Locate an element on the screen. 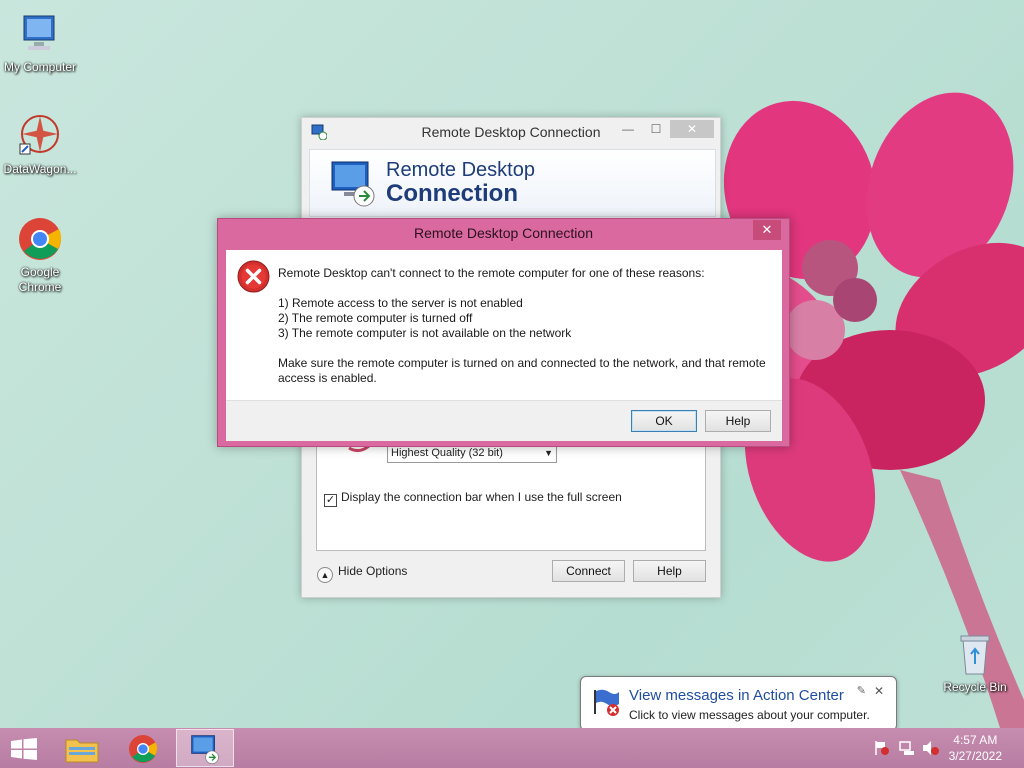 Image resolution: width=1024 pixels, height=768 pixels. notification-close-icon: ✕ is located at coordinates (879, 691).